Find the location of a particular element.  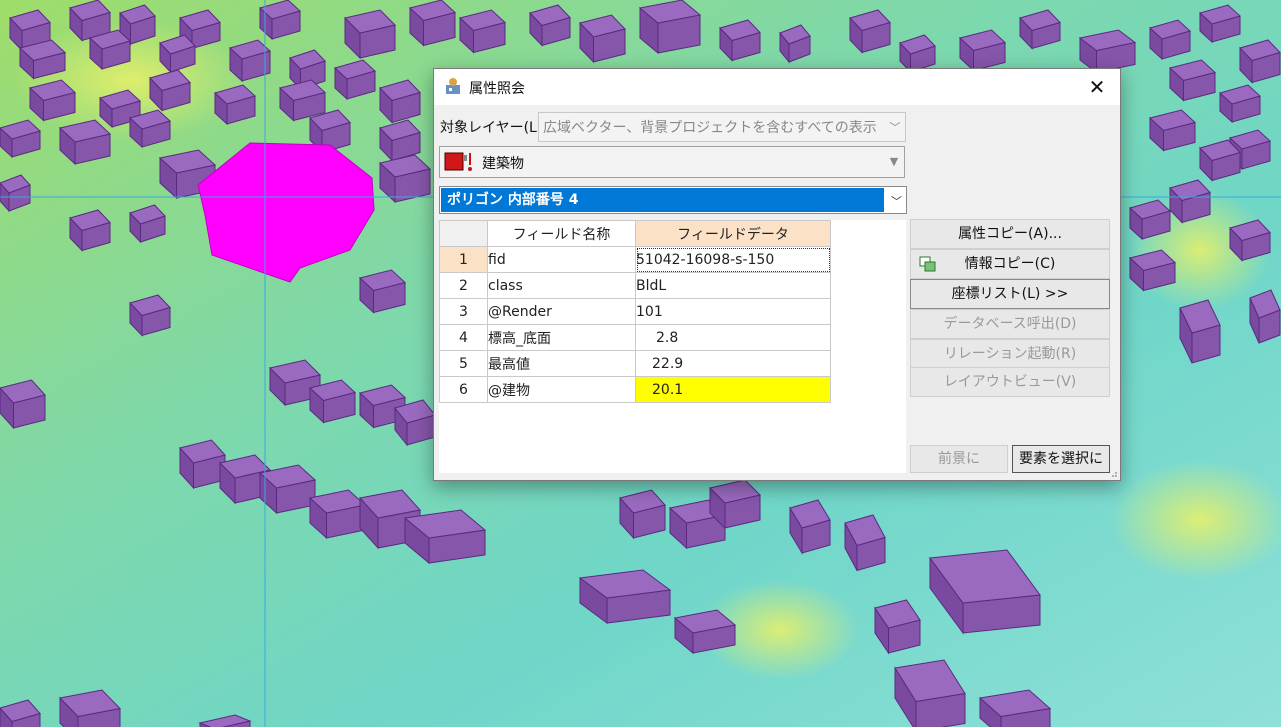

field-value-cell: 2.8 is located at coordinates (733, 337).